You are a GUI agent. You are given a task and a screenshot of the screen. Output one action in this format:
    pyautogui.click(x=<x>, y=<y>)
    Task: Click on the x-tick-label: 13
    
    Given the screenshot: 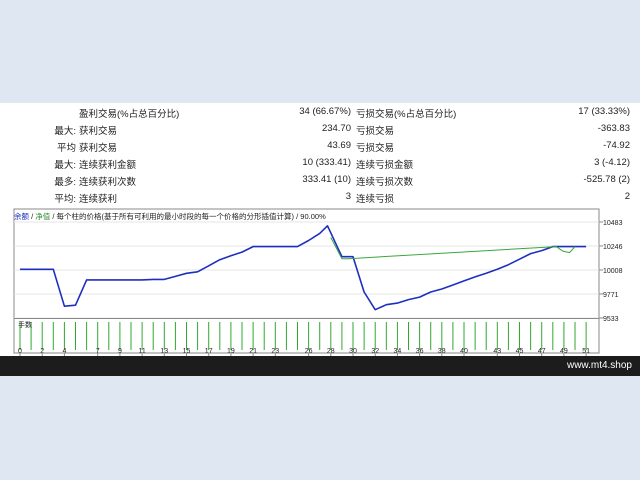 What is the action you would take?
    pyautogui.click(x=164, y=351)
    